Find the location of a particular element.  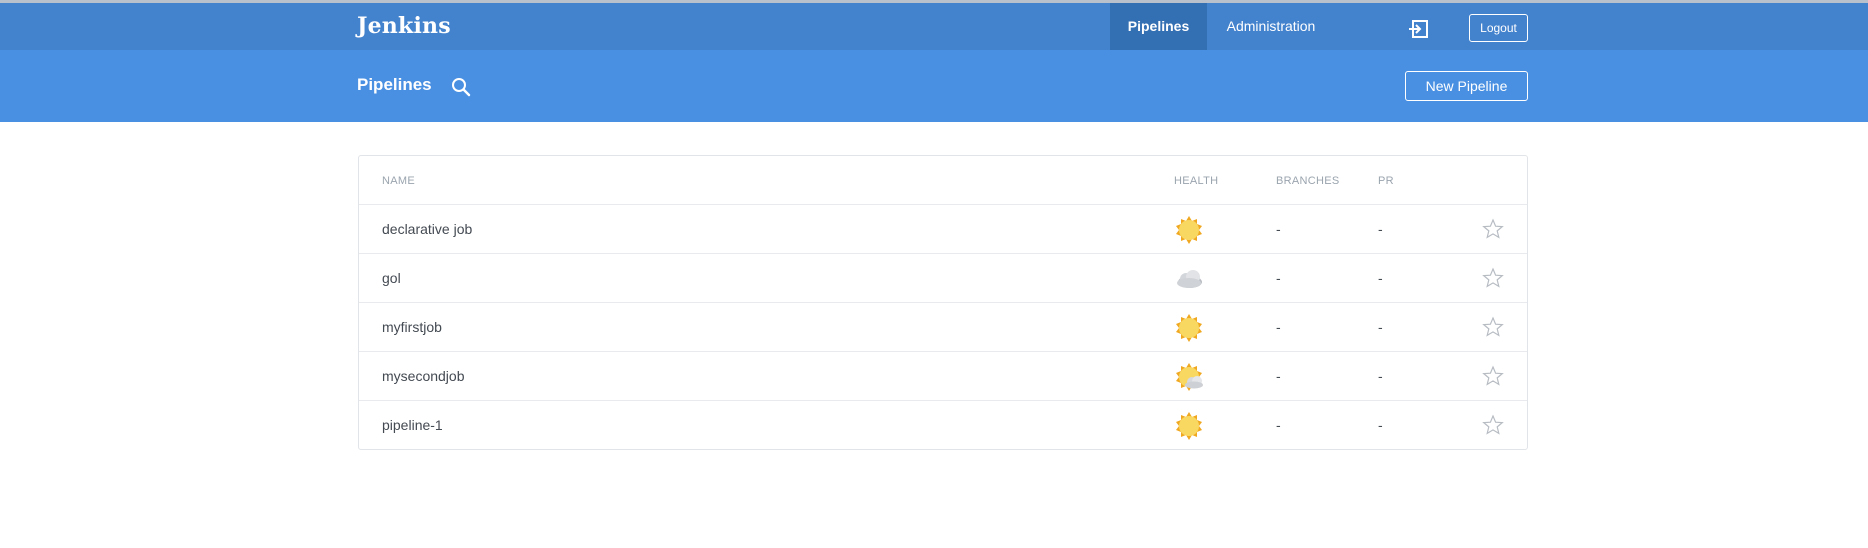

table-row: declarative job - - is located at coordinates (943, 229).